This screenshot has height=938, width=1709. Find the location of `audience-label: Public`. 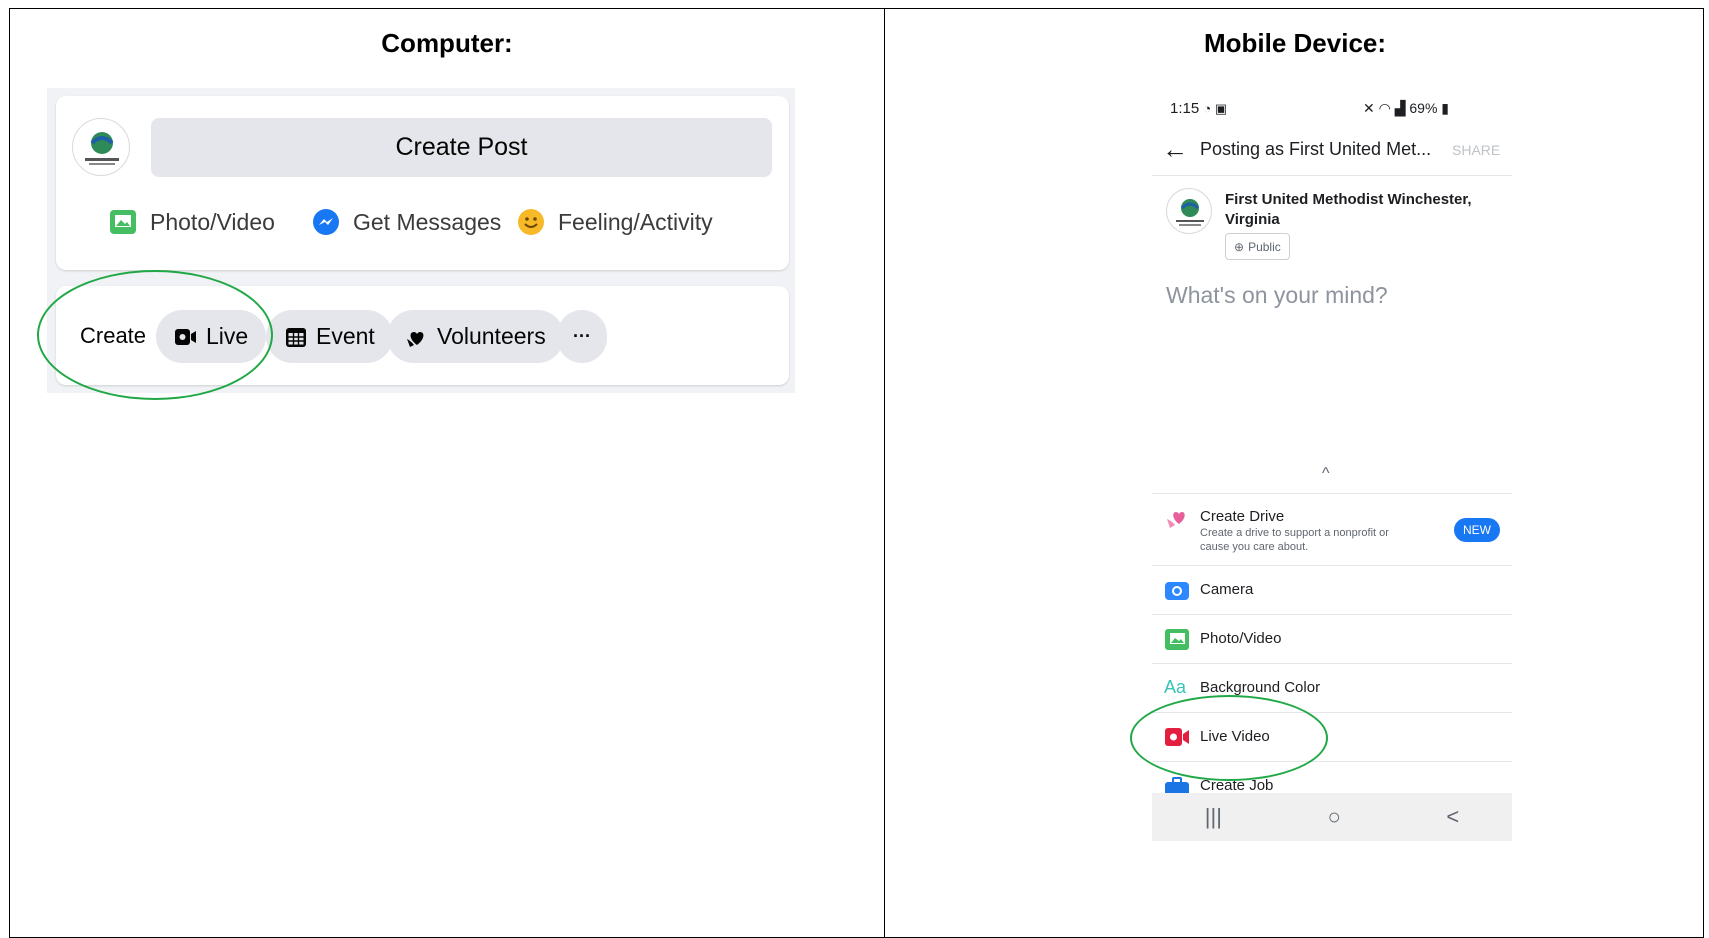

audience-label: Public is located at coordinates (1264, 246).